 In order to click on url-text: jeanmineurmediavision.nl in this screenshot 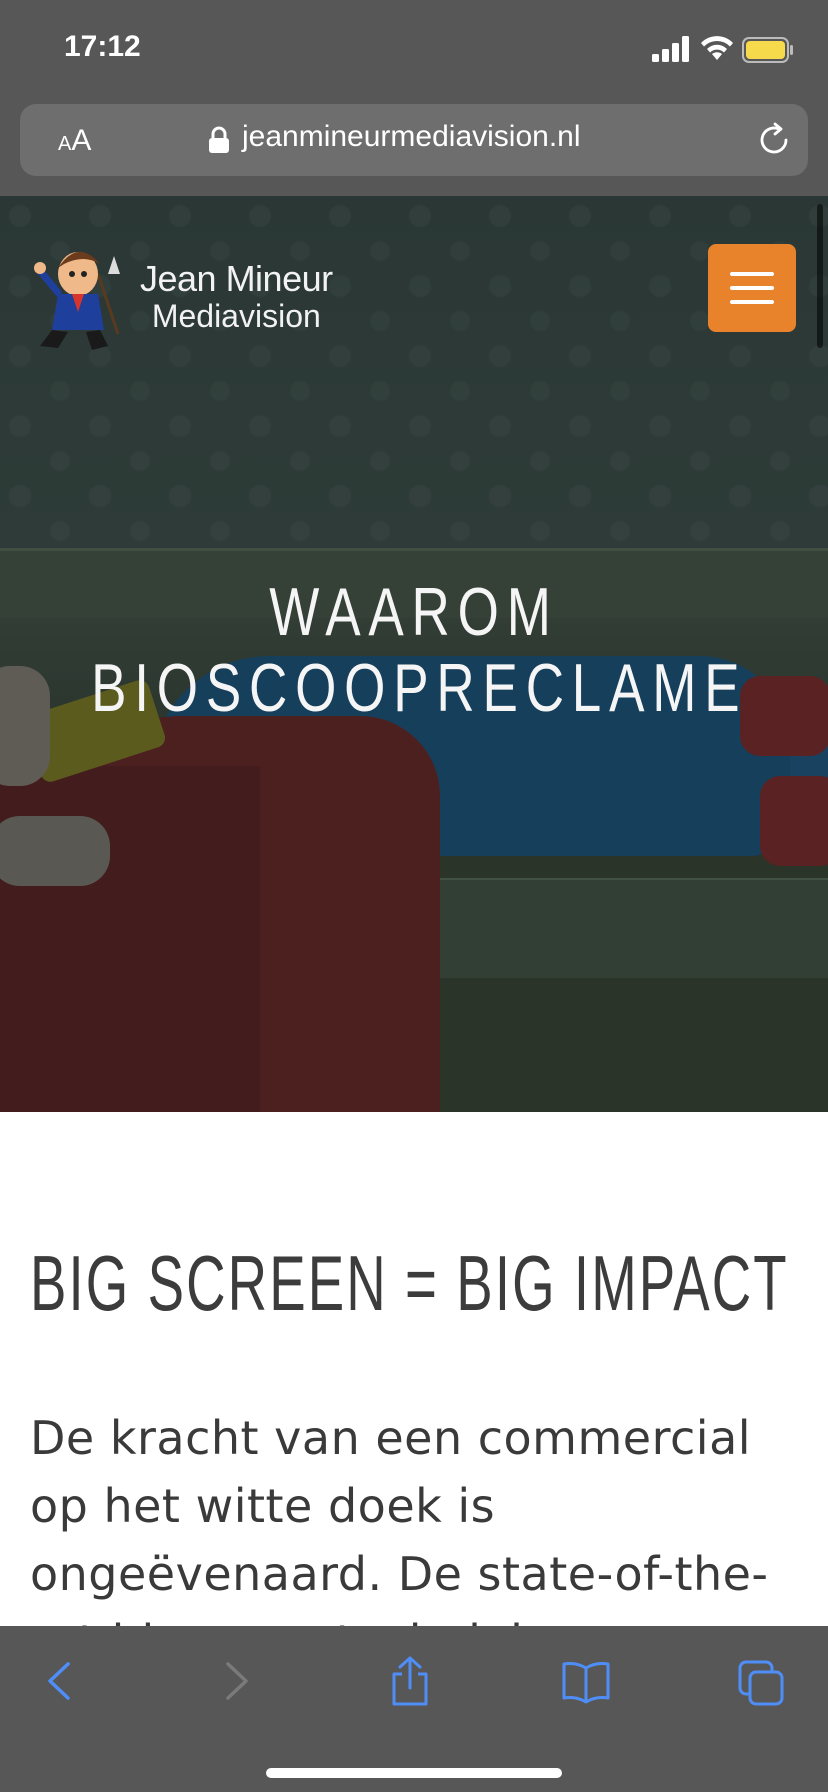, I will do `click(411, 137)`.